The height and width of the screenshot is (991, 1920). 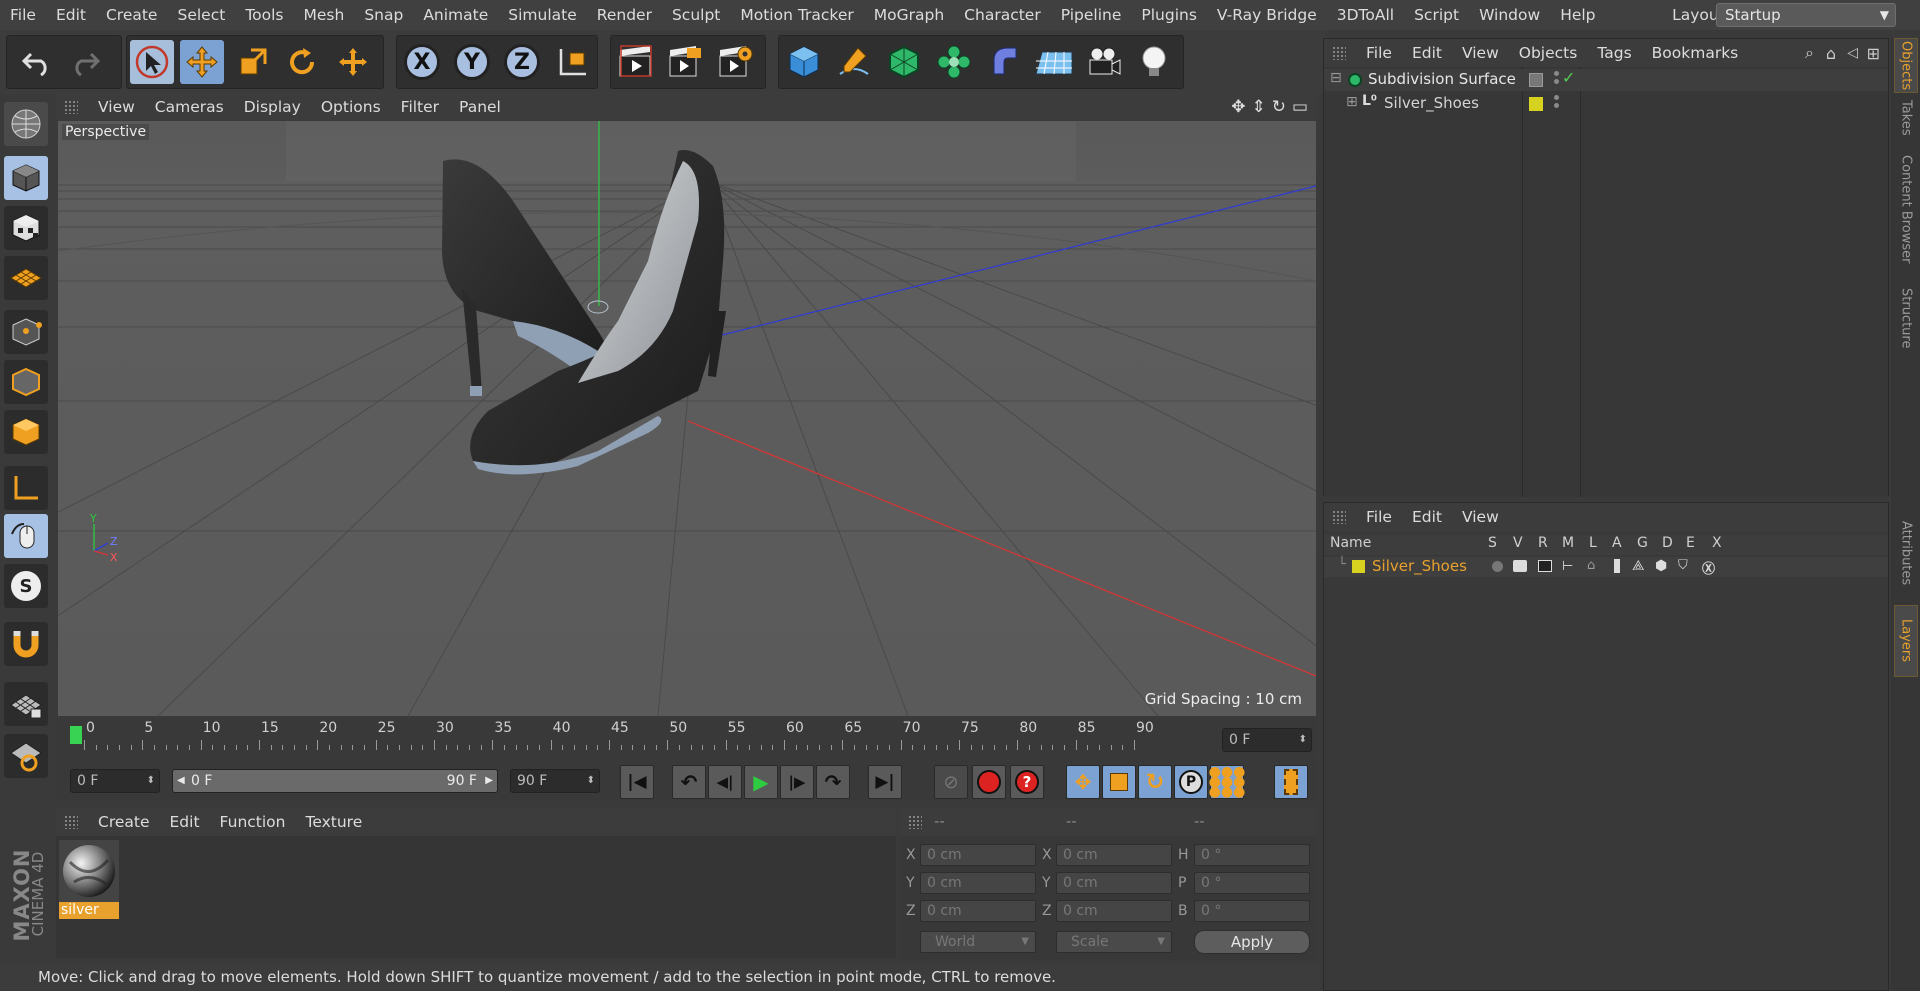 What do you see at coordinates (26, 536) in the screenshot?
I see `tweak-mode-button` at bounding box center [26, 536].